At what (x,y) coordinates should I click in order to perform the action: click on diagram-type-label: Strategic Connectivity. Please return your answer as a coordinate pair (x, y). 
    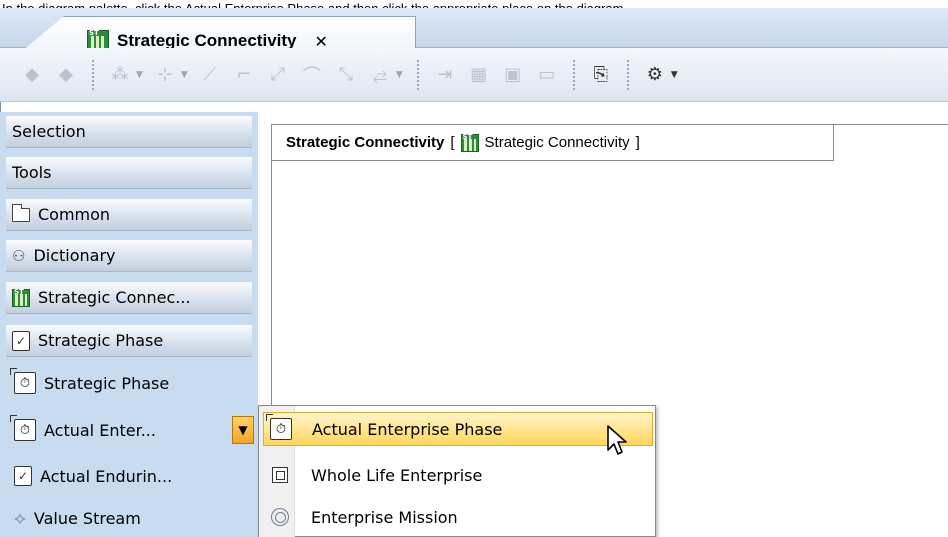
    Looking at the image, I should click on (365, 142).